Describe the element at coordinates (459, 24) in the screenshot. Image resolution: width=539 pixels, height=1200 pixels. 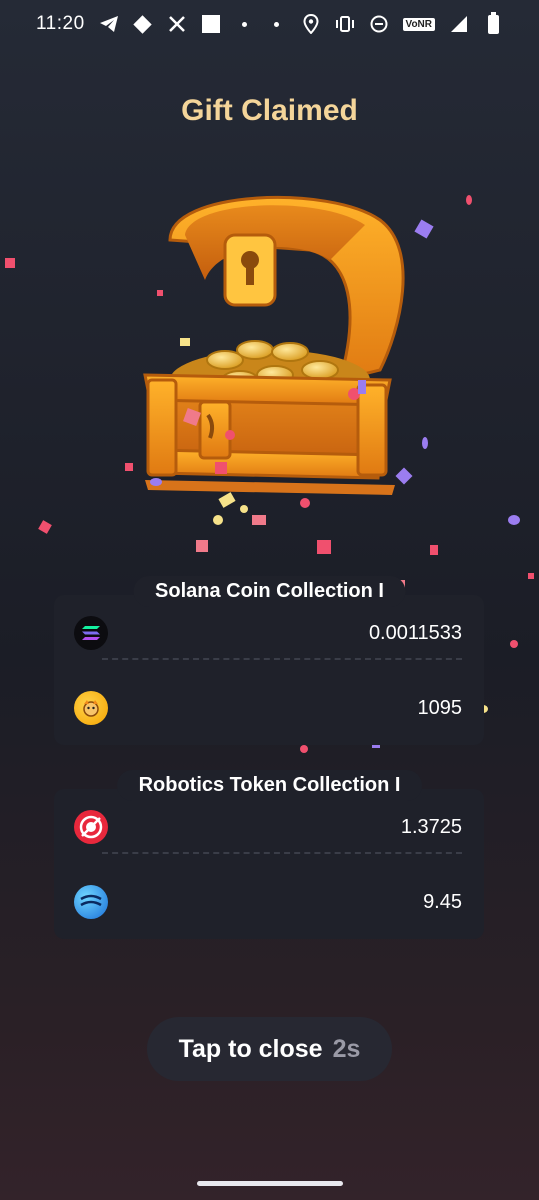
I see `signal-icon` at that location.